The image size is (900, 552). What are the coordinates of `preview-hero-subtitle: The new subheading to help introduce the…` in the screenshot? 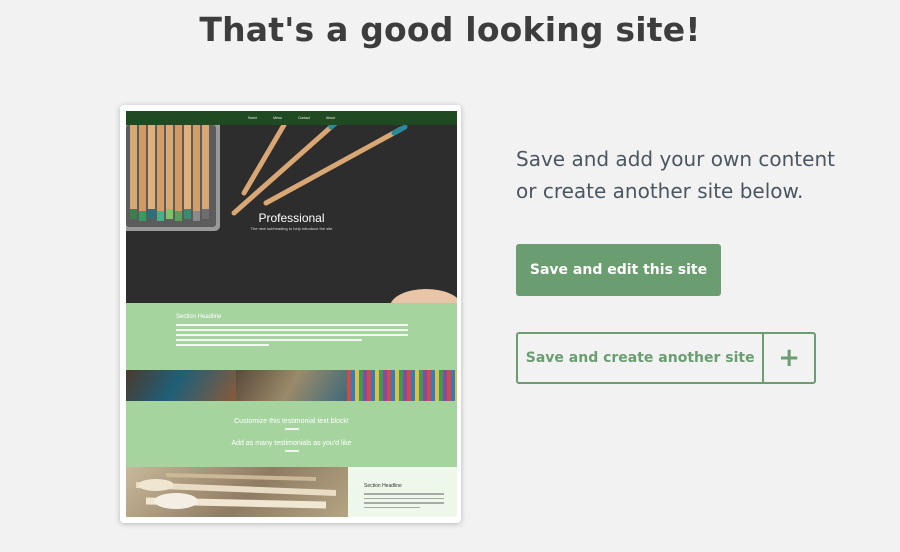 It's located at (291, 228).